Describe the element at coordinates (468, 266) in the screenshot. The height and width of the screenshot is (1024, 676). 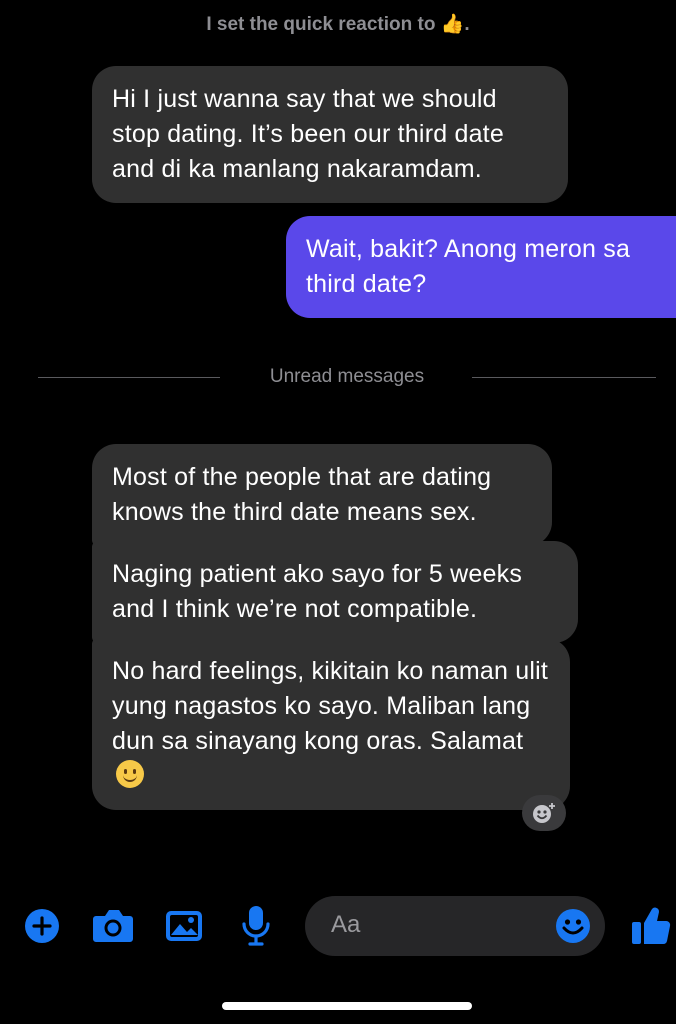
I see `message-text: Wait, bakit? Anong meron sa third date?` at that location.